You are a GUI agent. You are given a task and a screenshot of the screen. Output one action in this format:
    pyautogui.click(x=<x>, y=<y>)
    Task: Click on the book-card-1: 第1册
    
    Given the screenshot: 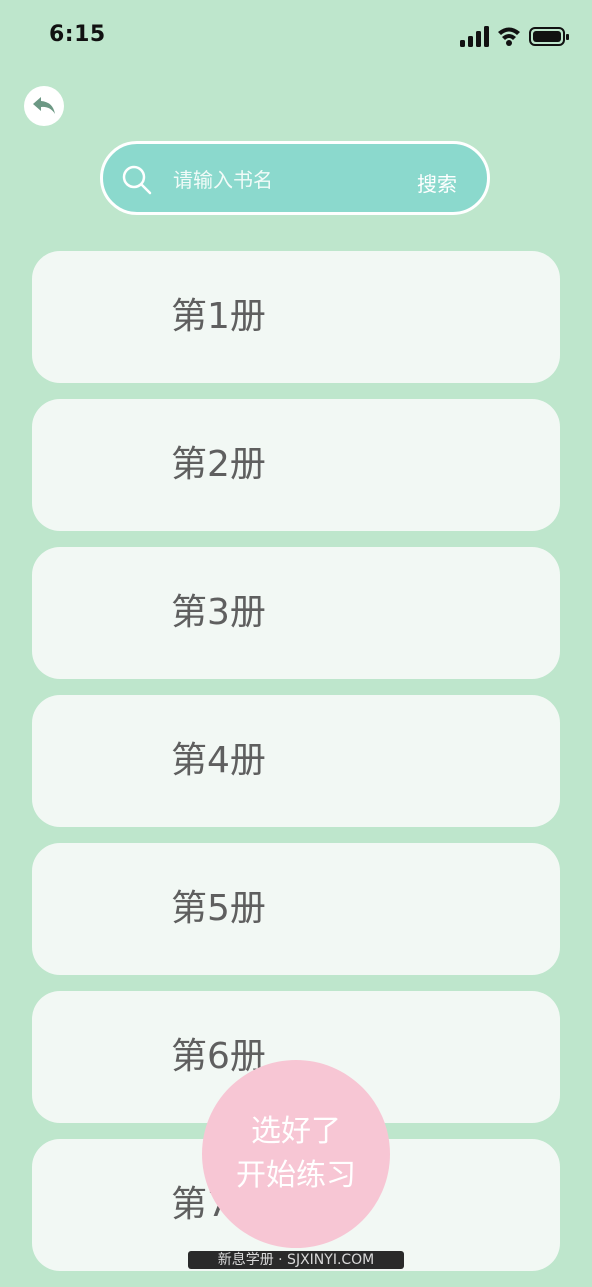 What is the action you would take?
    pyautogui.click(x=296, y=317)
    